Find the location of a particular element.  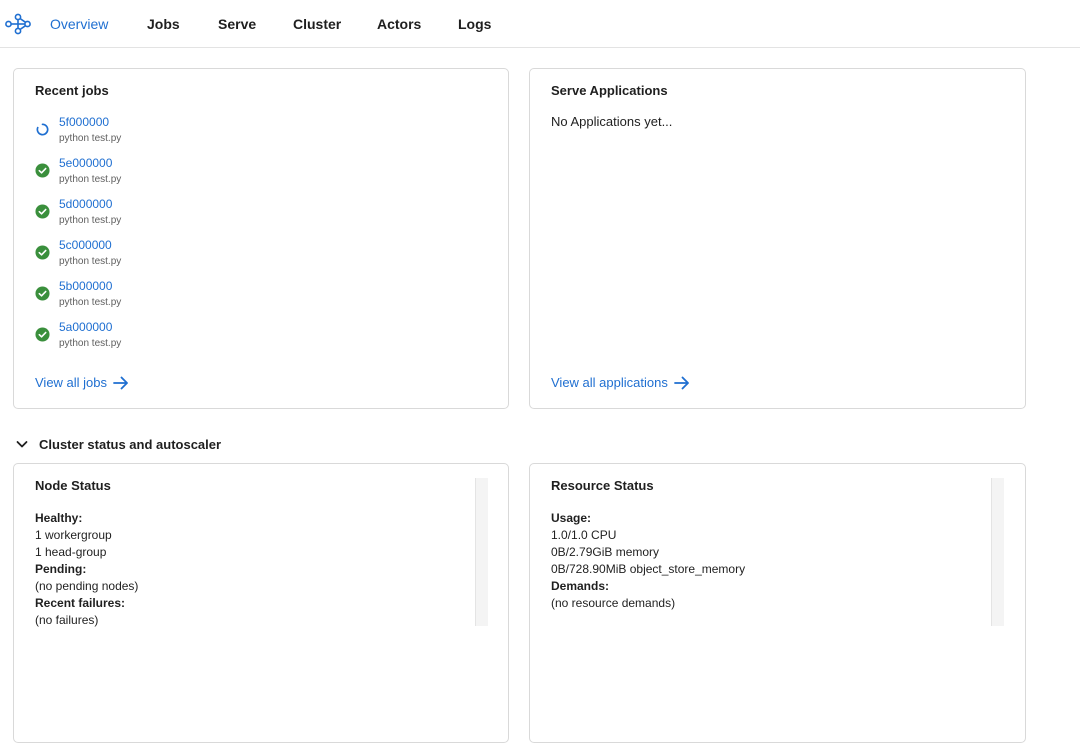

view-all-jobs-link: View all jobs is located at coordinates (82, 382).